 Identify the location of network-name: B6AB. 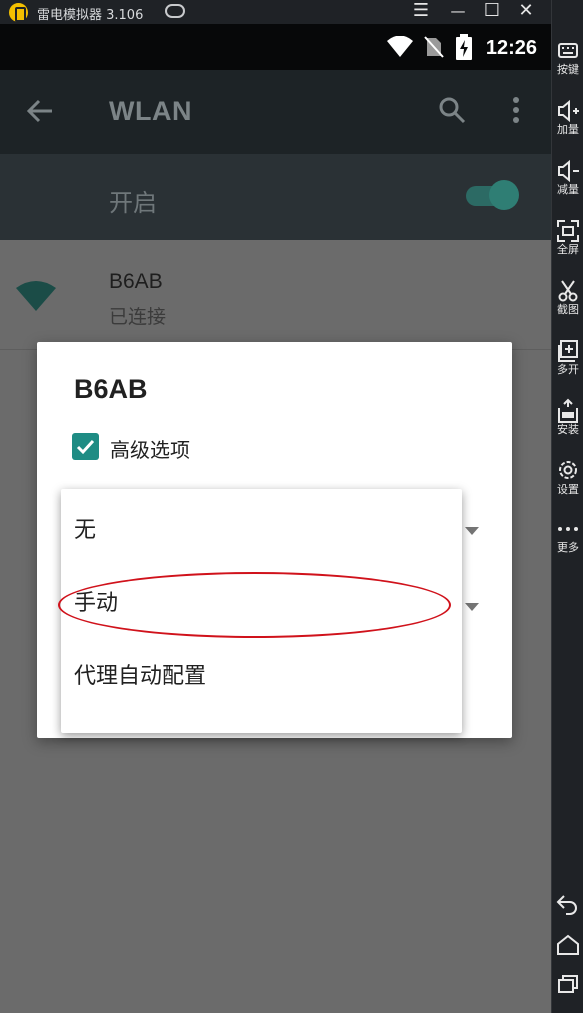
(136, 281).